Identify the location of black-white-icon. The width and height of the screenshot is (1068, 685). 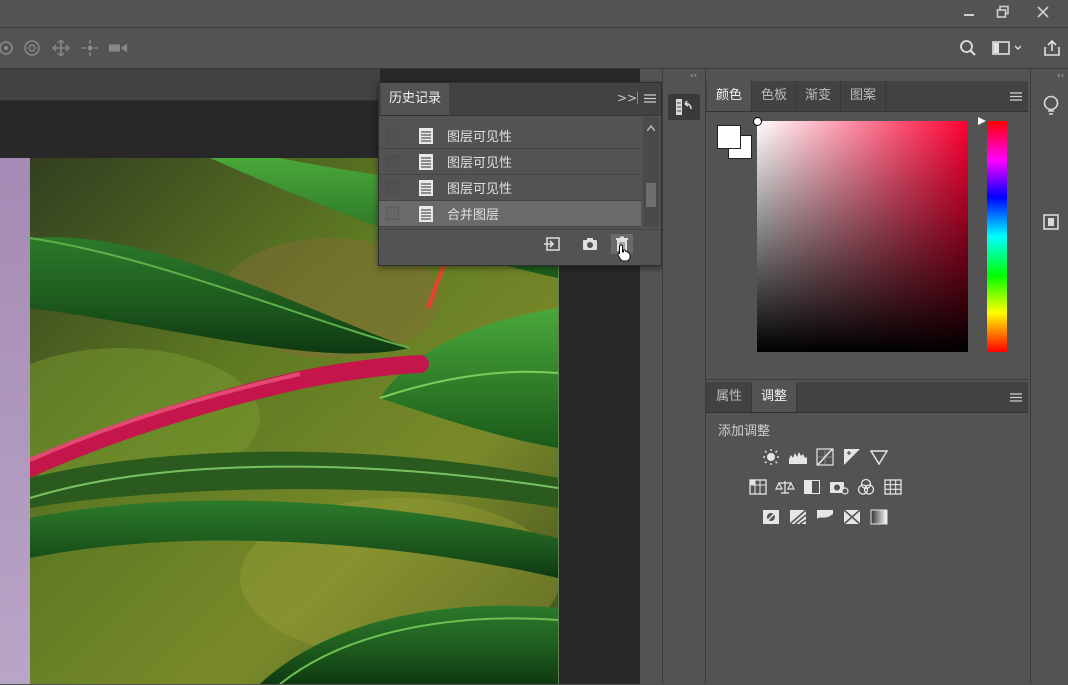
(812, 487).